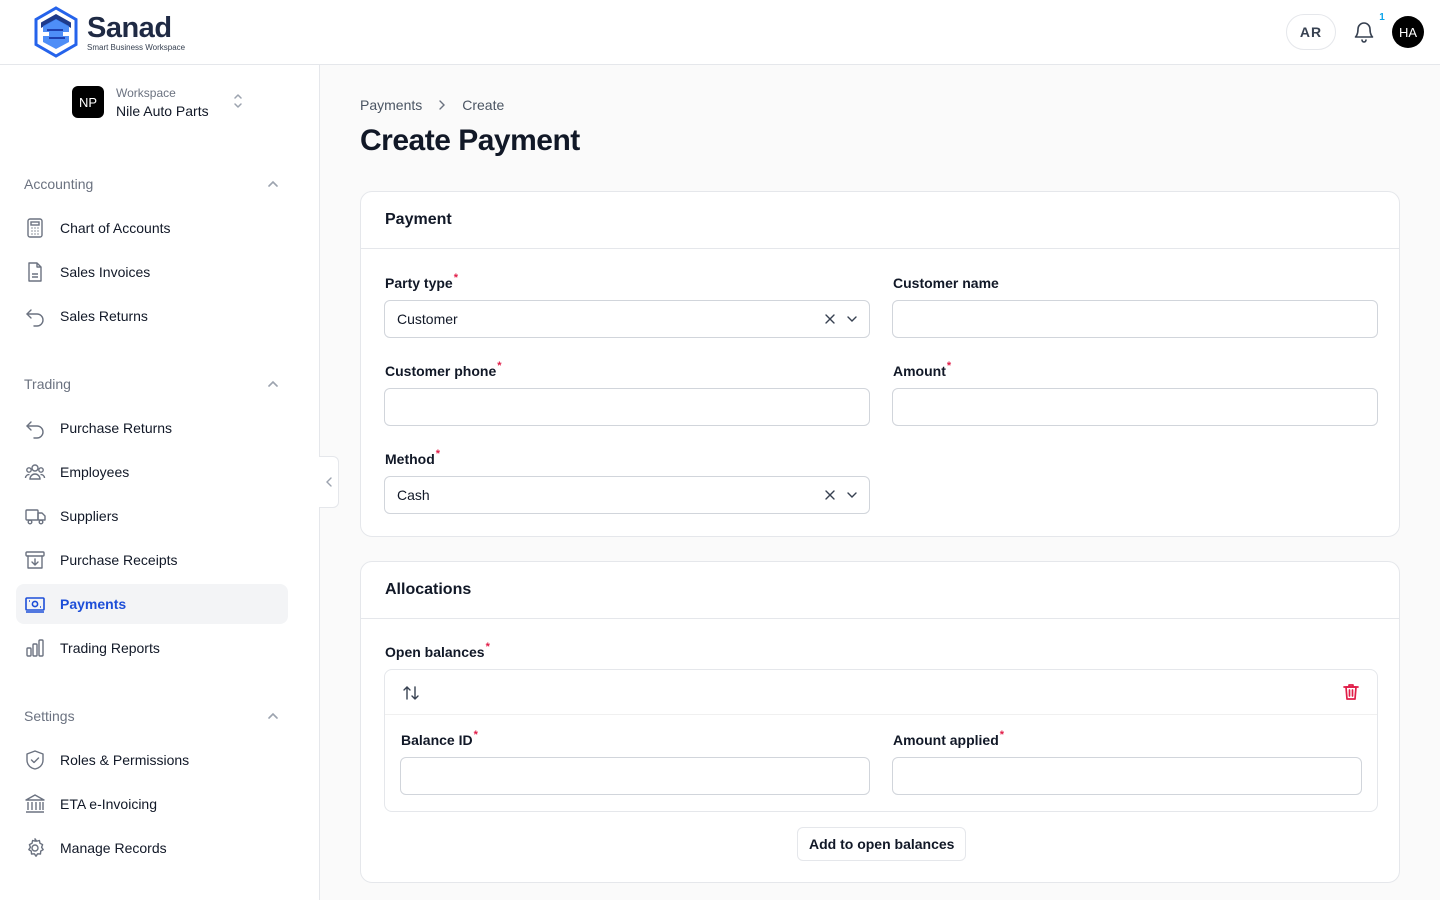 The image size is (1440, 900). What do you see at coordinates (413, 457) in the screenshot?
I see `method-label: Method*` at bounding box center [413, 457].